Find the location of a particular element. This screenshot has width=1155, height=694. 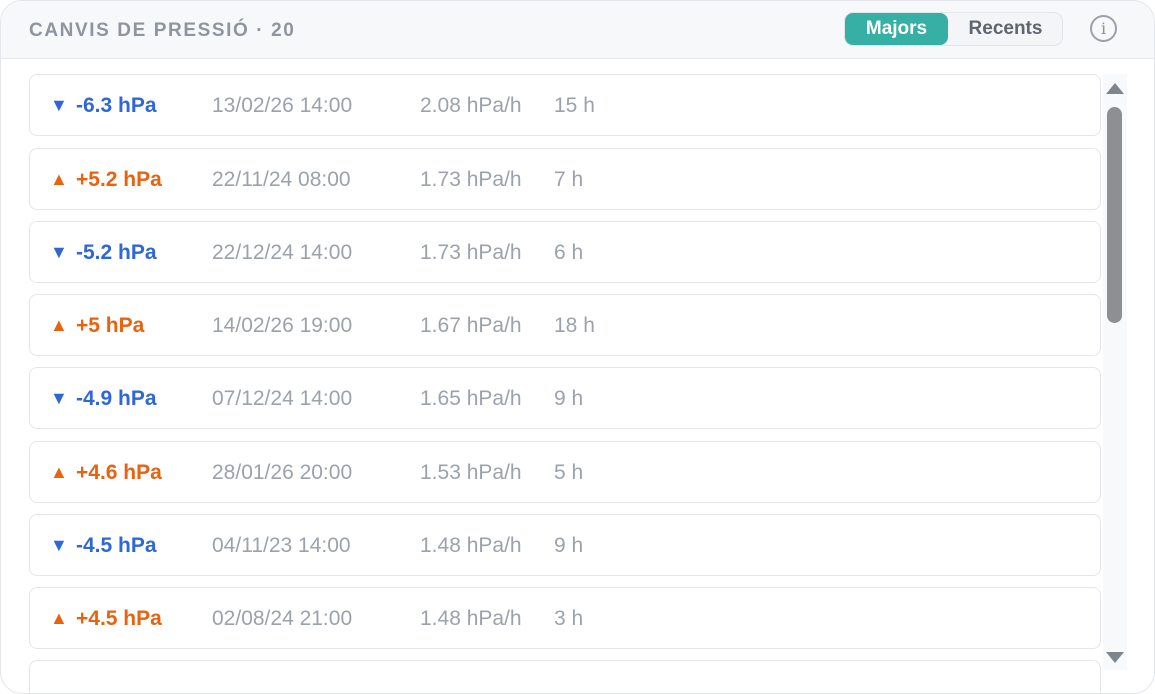

scroll-down-arrow-icon is located at coordinates (1115, 657).